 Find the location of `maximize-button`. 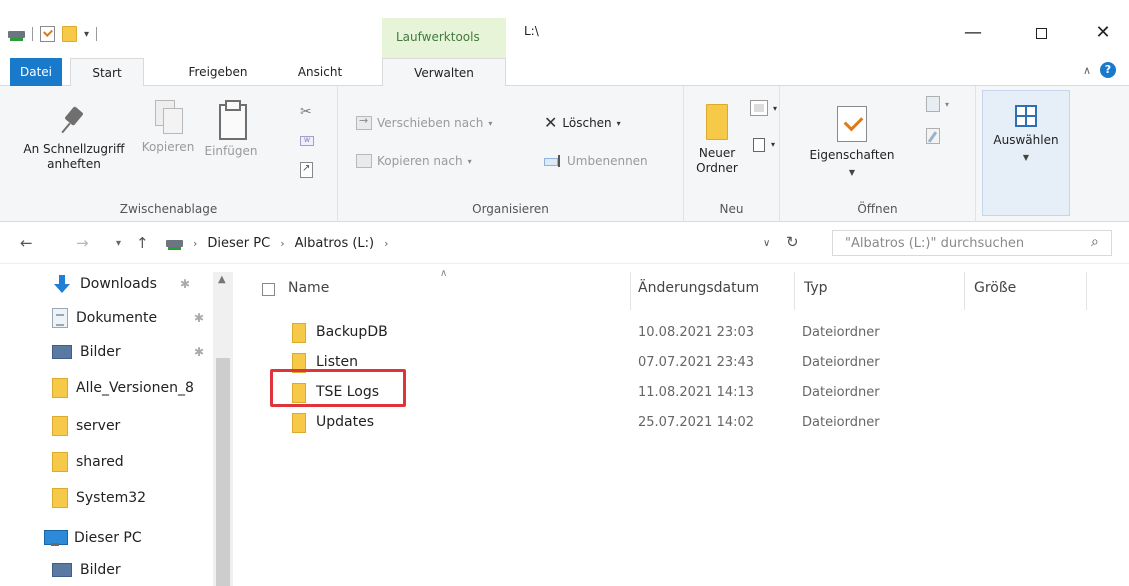

maximize-button is located at coordinates (1041, 33).